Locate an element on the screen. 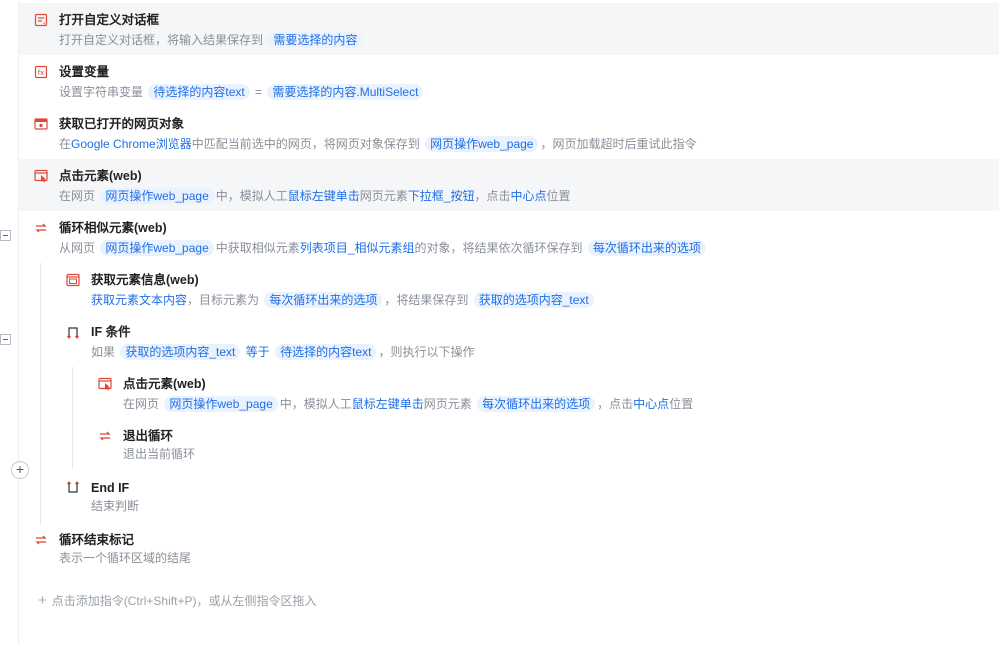 The width and height of the screenshot is (999, 645). step-title: 打开自定义对话框 is located at coordinates (109, 20).